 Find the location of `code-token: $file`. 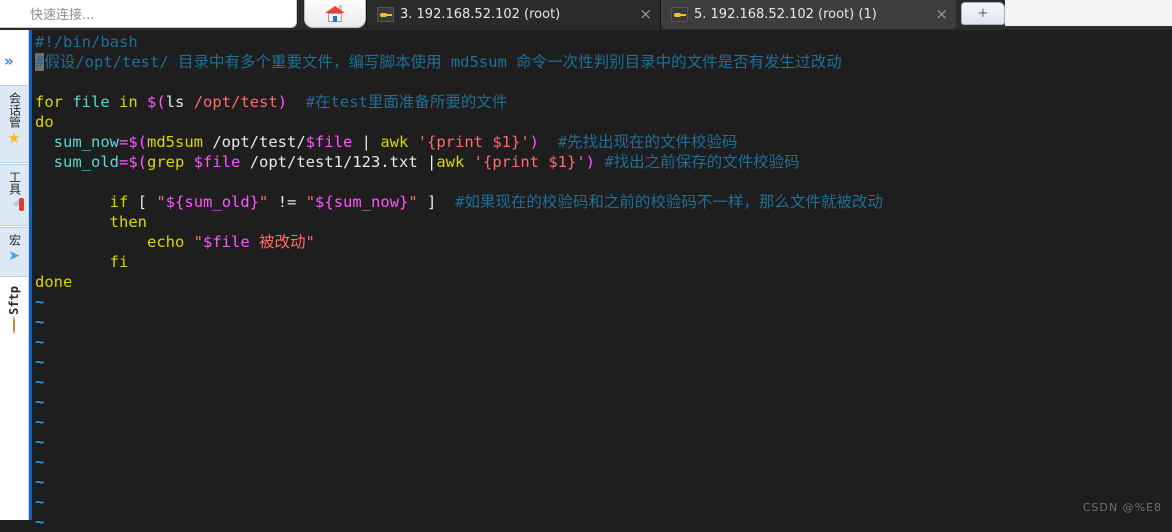

code-token: $file is located at coordinates (329, 142).